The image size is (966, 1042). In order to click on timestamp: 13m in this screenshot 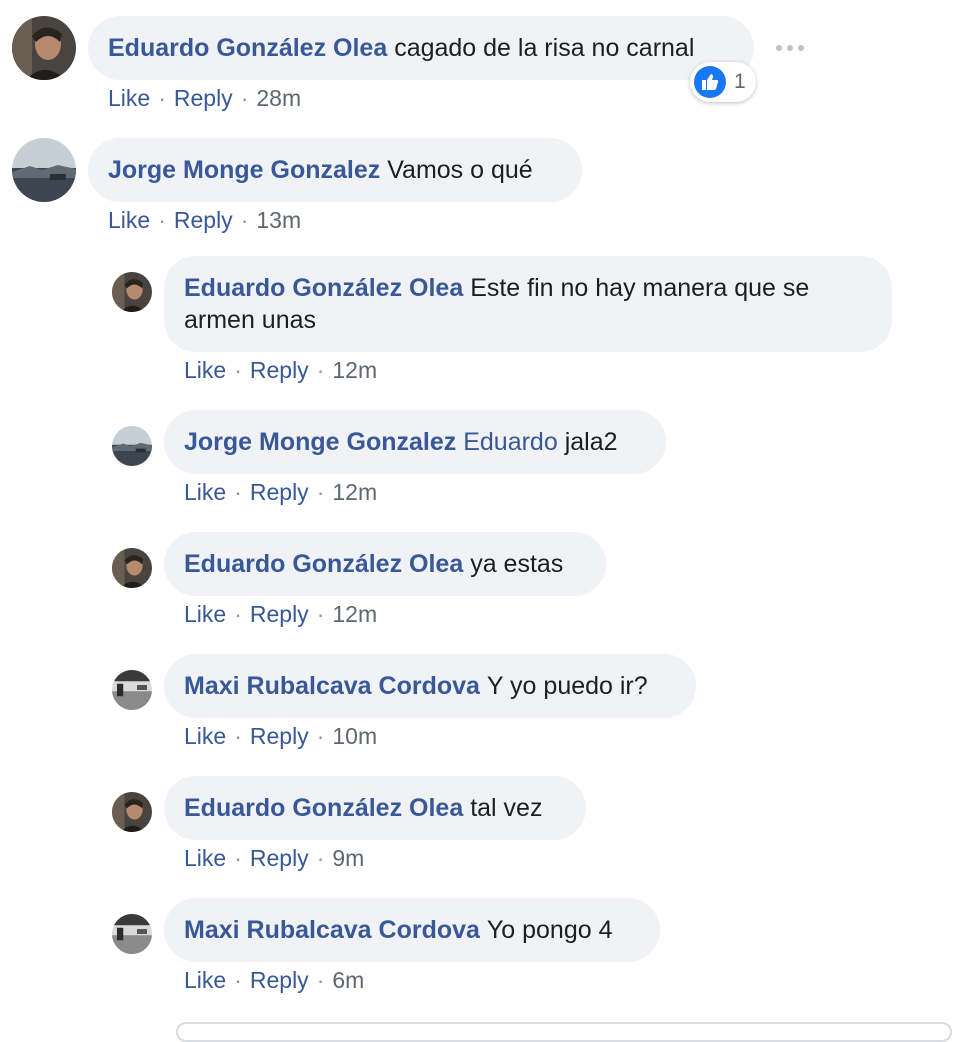, I will do `click(278, 220)`.